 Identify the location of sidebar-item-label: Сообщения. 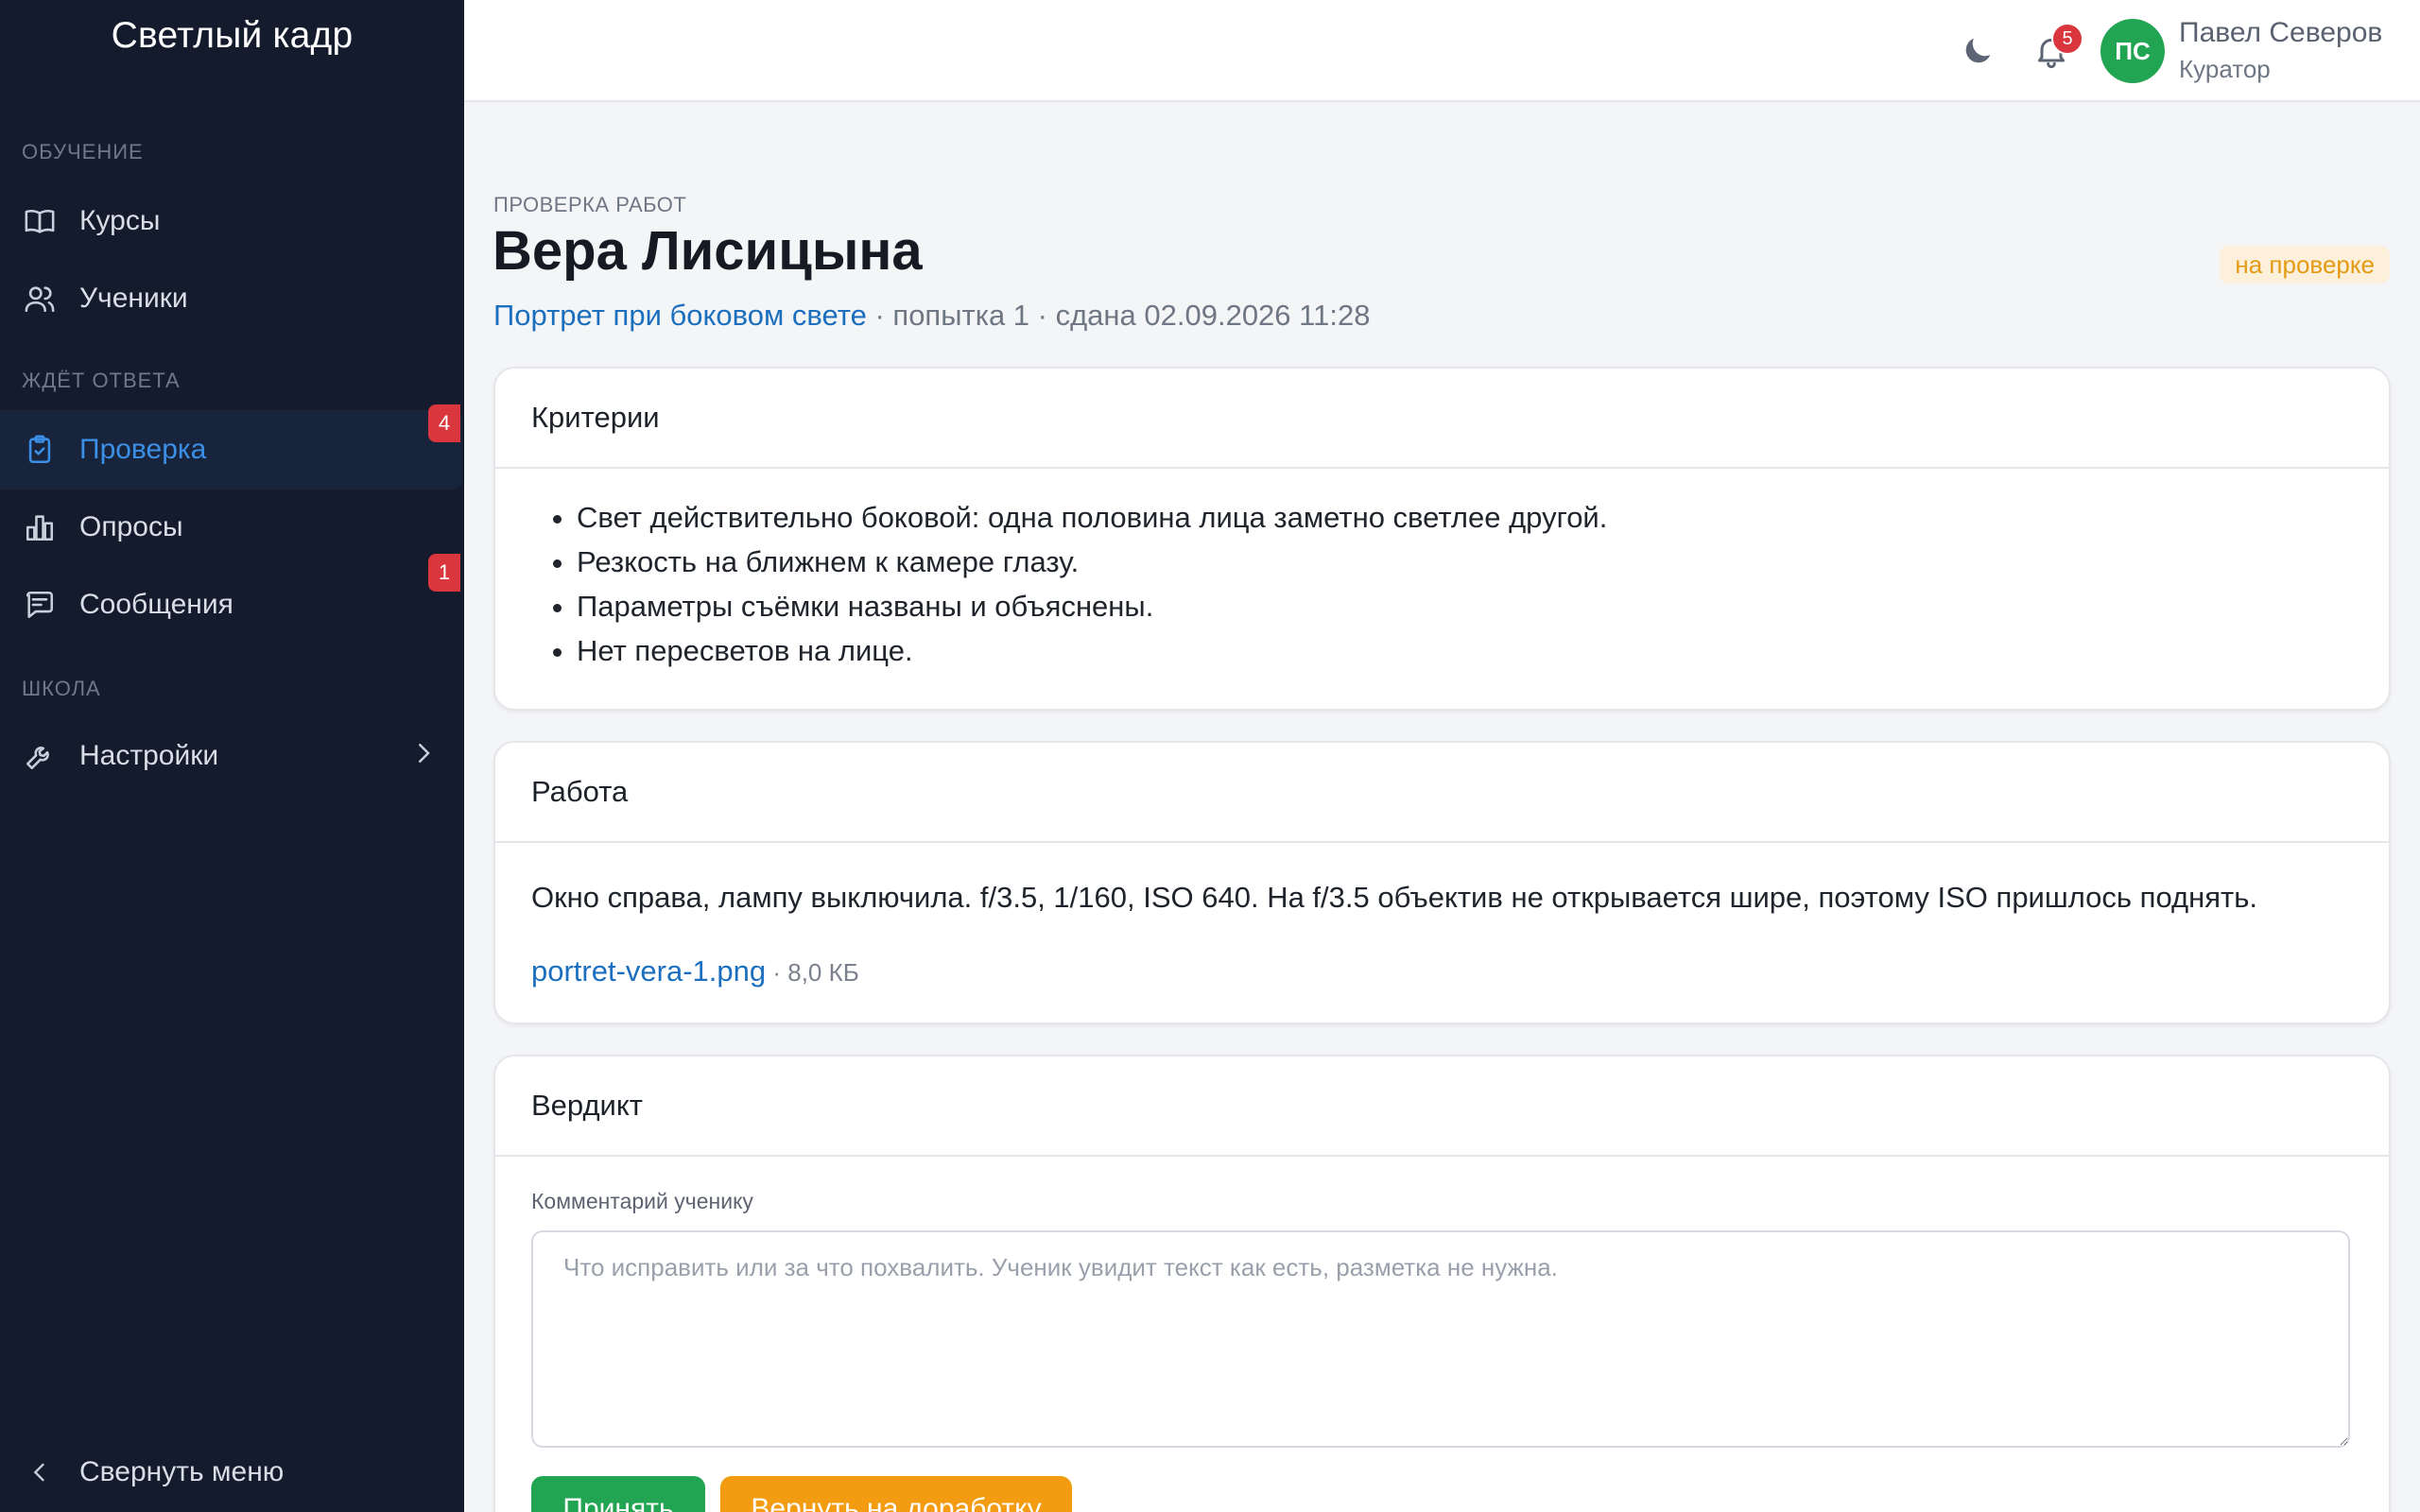
(156, 604).